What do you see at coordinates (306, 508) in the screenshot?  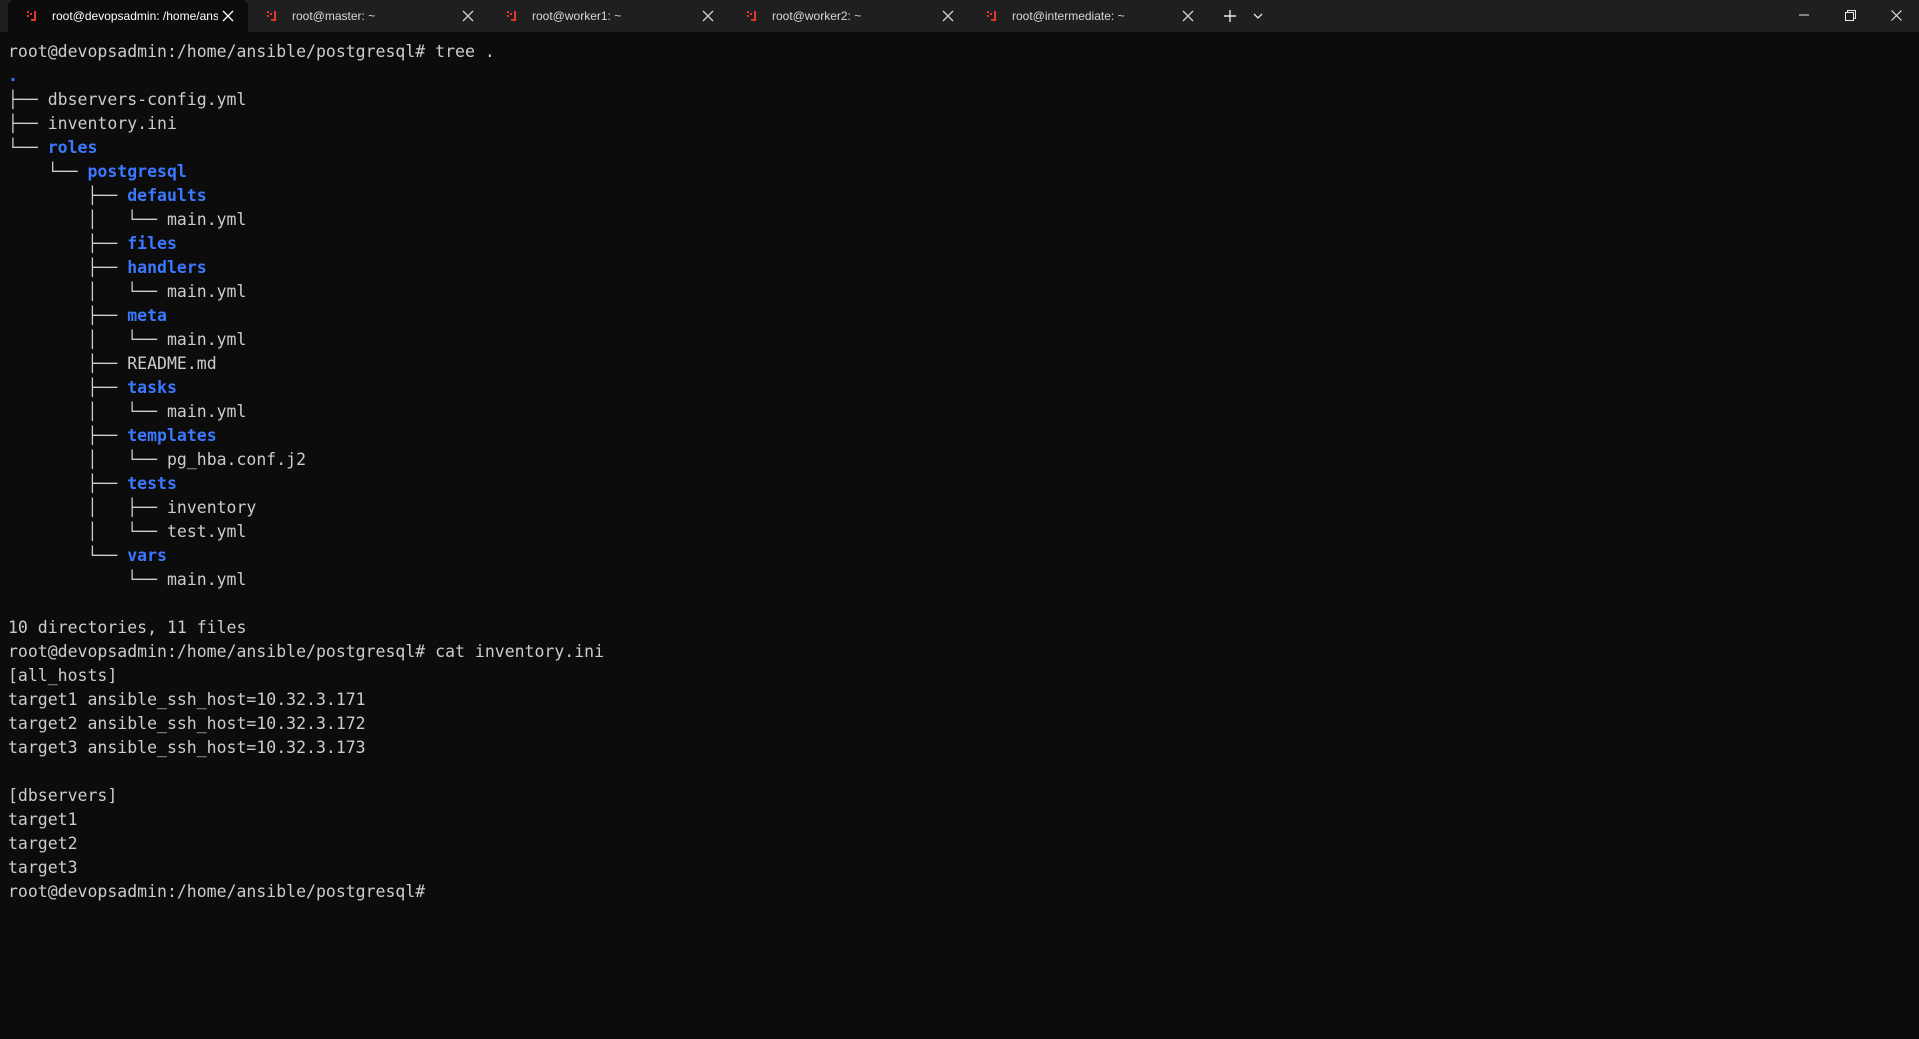 I see `terminal-line: │ ├── inventory` at bounding box center [306, 508].